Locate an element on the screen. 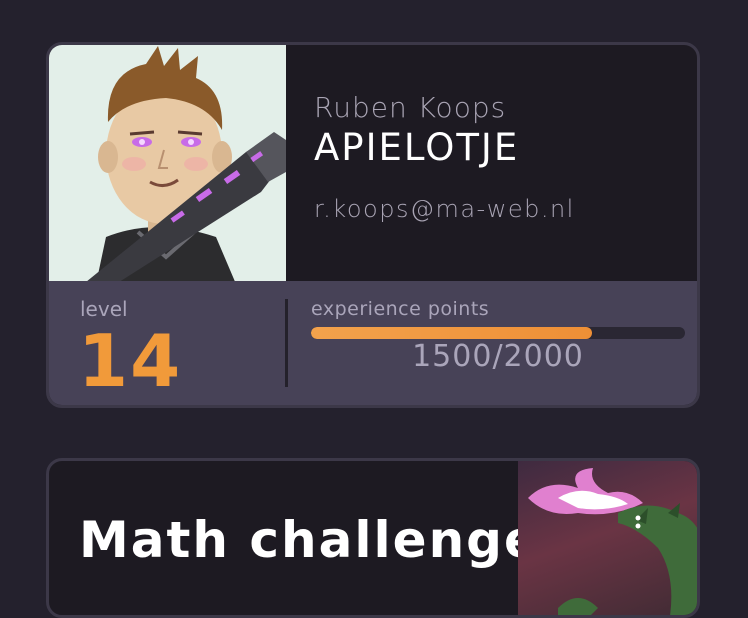 The width and height of the screenshot is (748, 618). xp-progress-bar is located at coordinates (498, 333).